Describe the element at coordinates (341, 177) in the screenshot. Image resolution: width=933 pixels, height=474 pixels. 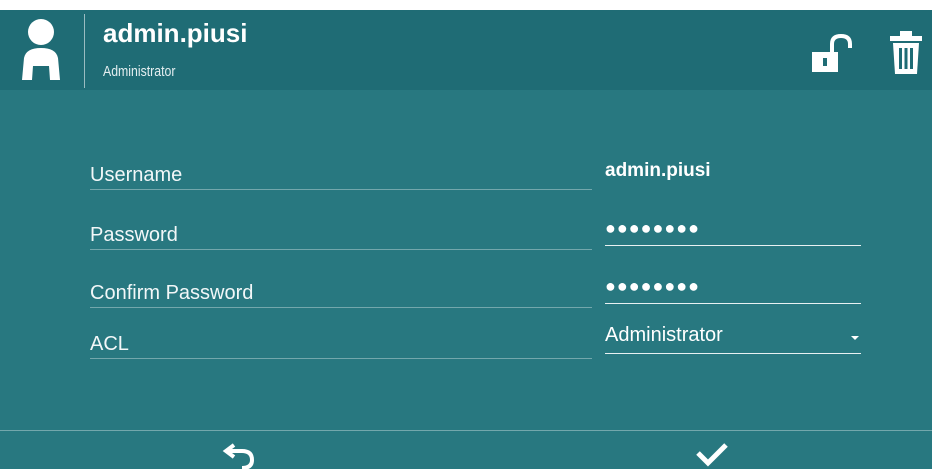
I see `username-label: Username` at that location.